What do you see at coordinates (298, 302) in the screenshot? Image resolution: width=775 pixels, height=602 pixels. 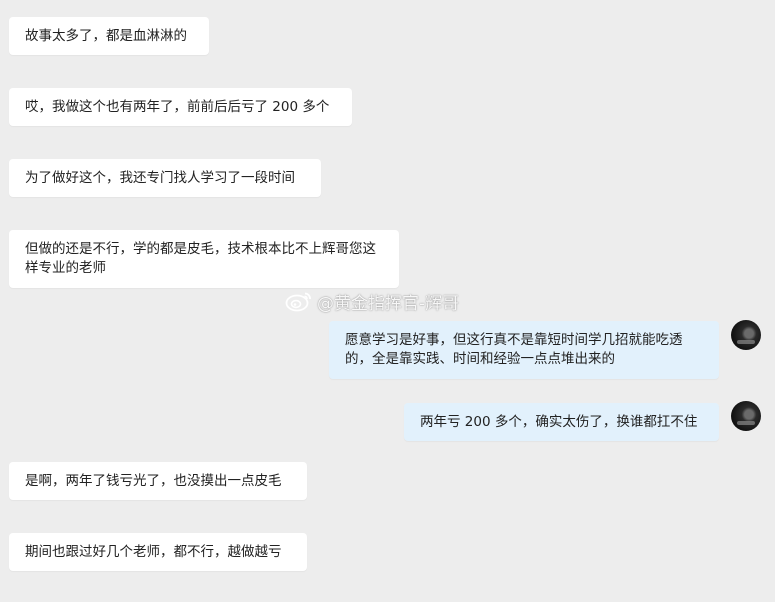 I see `weibo-logo-icon` at bounding box center [298, 302].